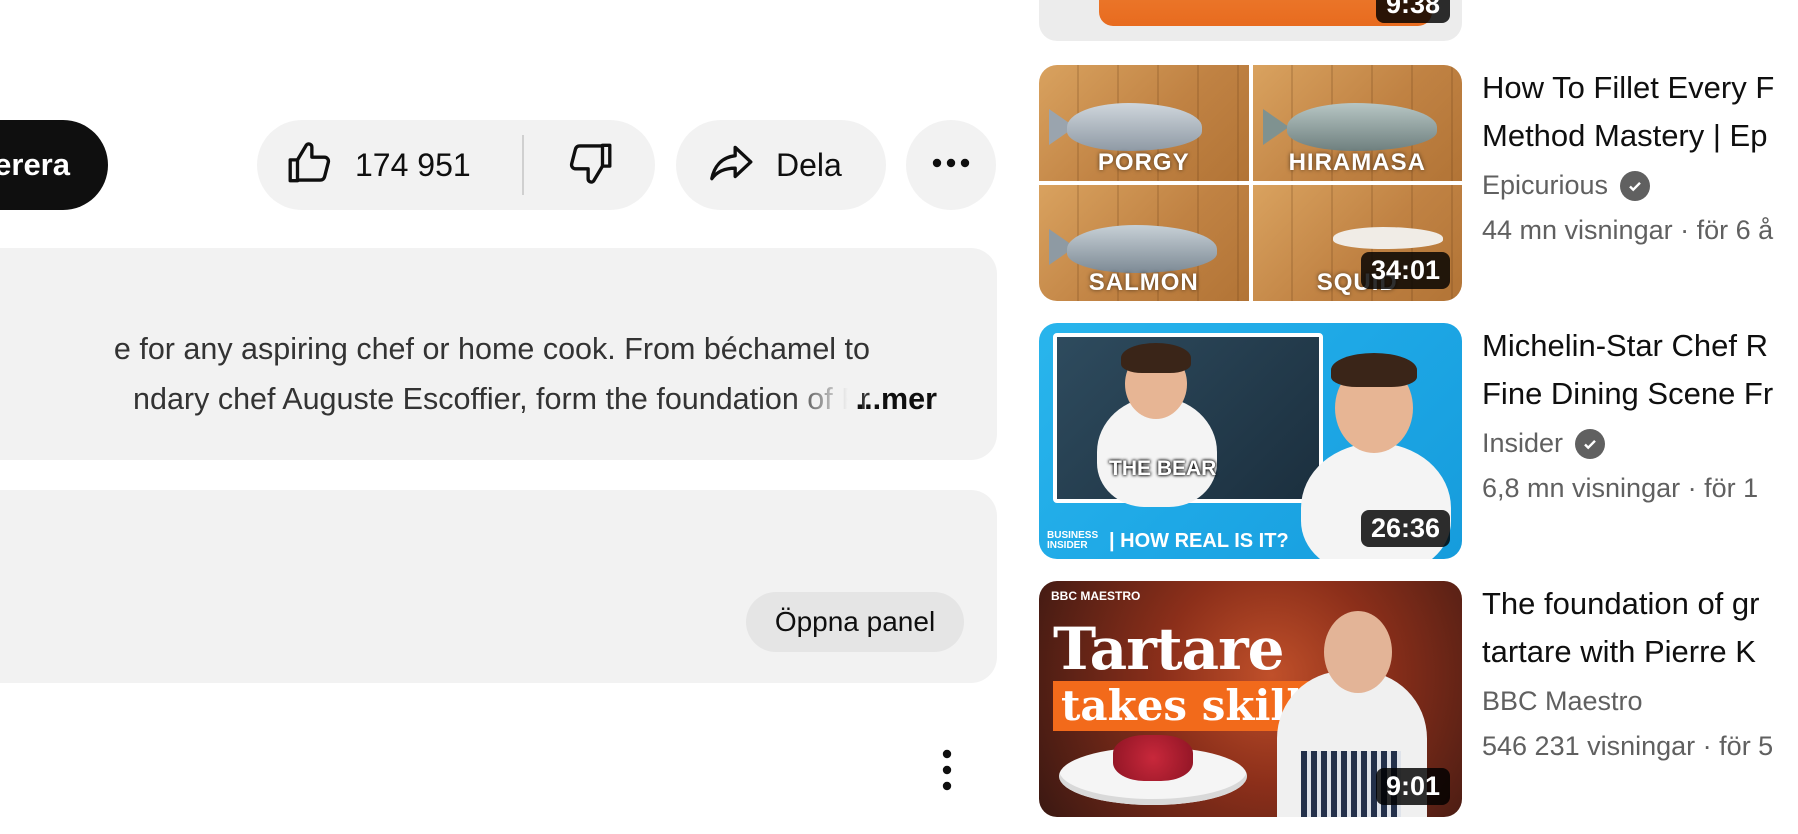 The height and width of the screenshot is (834, 1798). Describe the element at coordinates (1073, 540) in the screenshot. I see `channel-logo: BUSINESS INSIDER` at that location.